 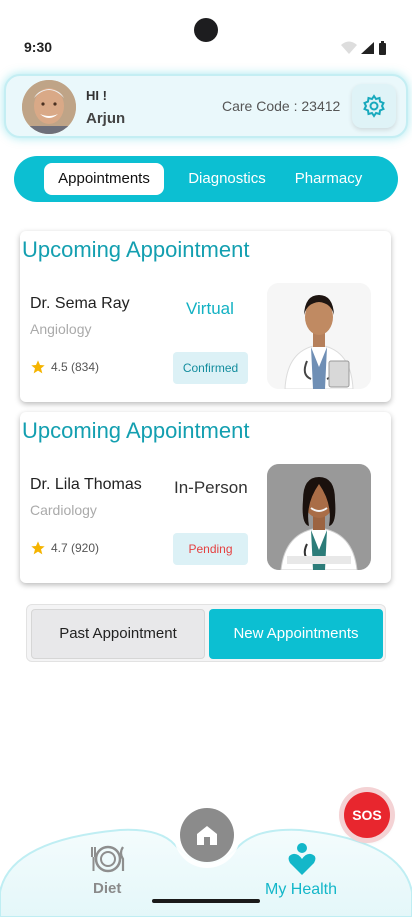 I want to click on status-bar: 9:30, so click(x=206, y=32).